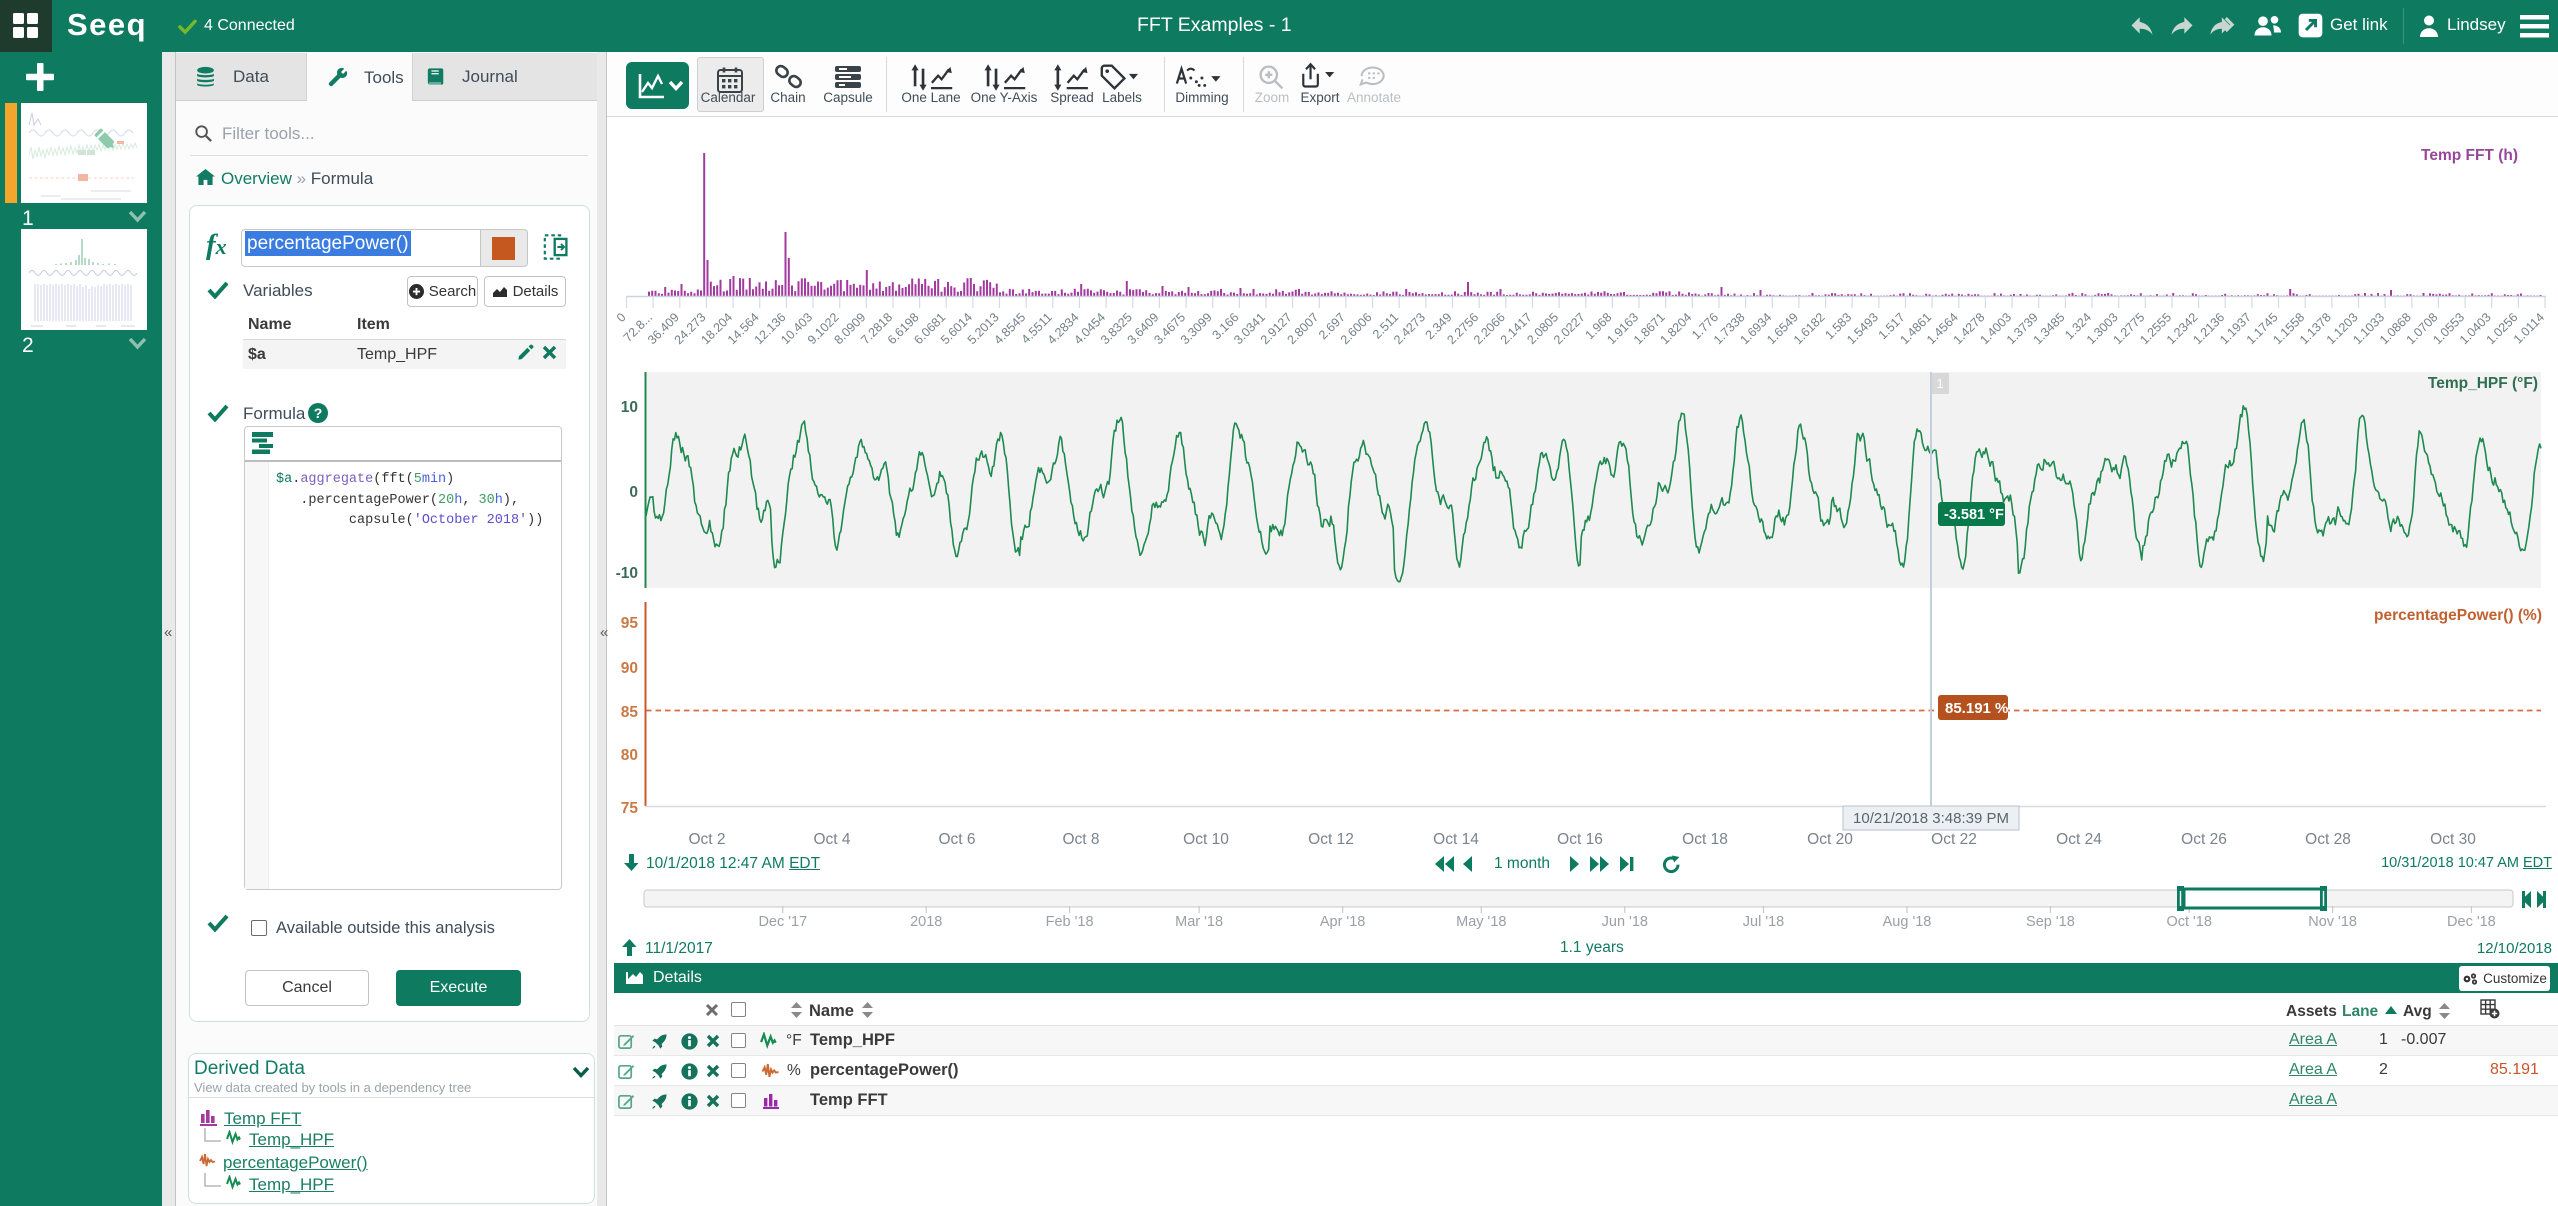  Describe the element at coordinates (1580, 839) in the screenshot. I see `svg-text: Oct 16` at that location.